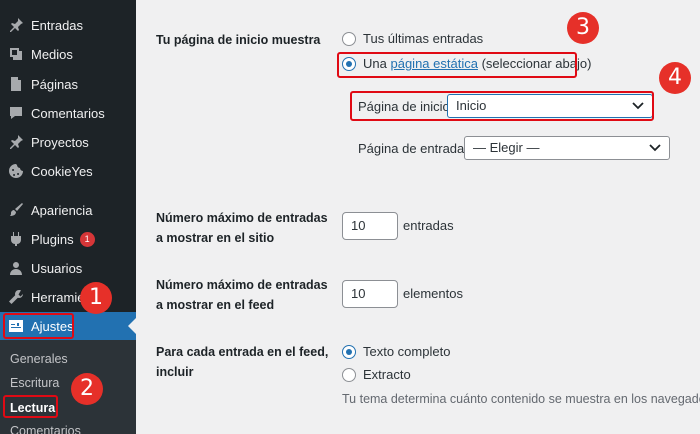 Image resolution: width=700 pixels, height=434 pixels. I want to click on sidebar-item-entradas: Entradas, so click(68, 25).